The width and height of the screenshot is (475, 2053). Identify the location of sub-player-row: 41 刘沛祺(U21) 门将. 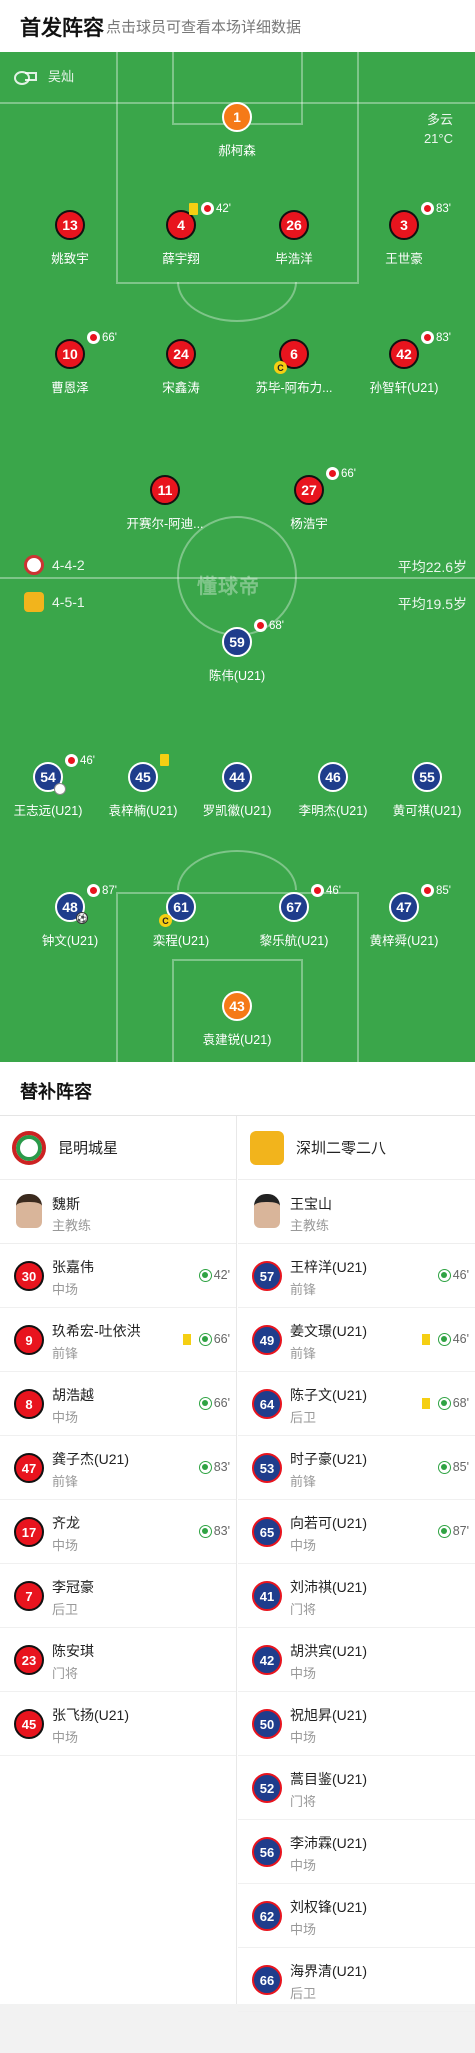
(356, 1596).